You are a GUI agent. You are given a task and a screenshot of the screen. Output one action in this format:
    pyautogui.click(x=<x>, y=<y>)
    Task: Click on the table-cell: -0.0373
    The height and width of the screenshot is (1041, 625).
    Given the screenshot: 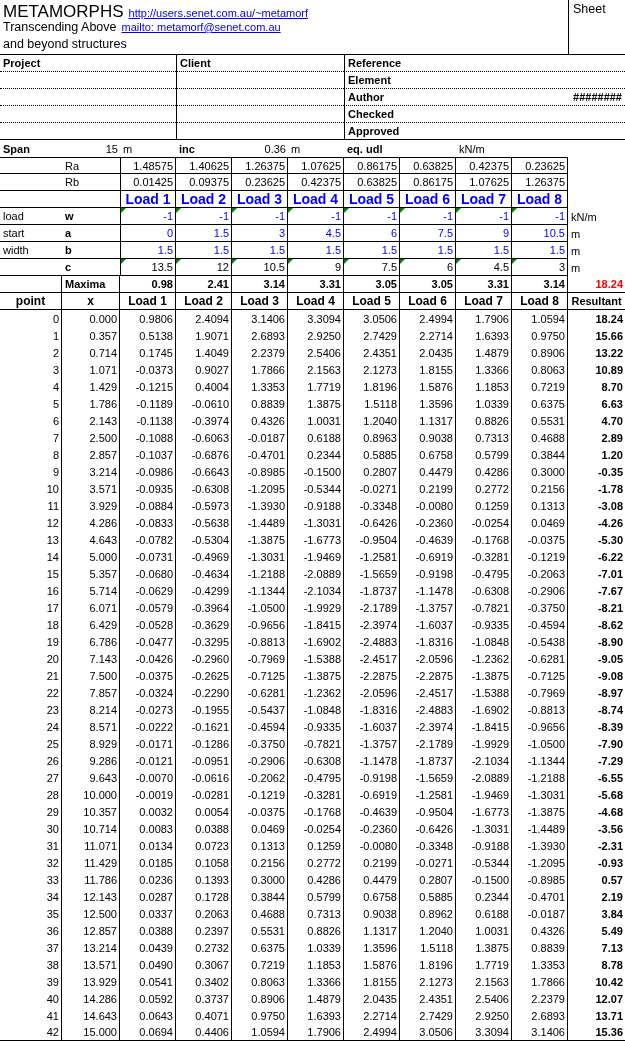 What is the action you would take?
    pyautogui.click(x=154, y=369)
    